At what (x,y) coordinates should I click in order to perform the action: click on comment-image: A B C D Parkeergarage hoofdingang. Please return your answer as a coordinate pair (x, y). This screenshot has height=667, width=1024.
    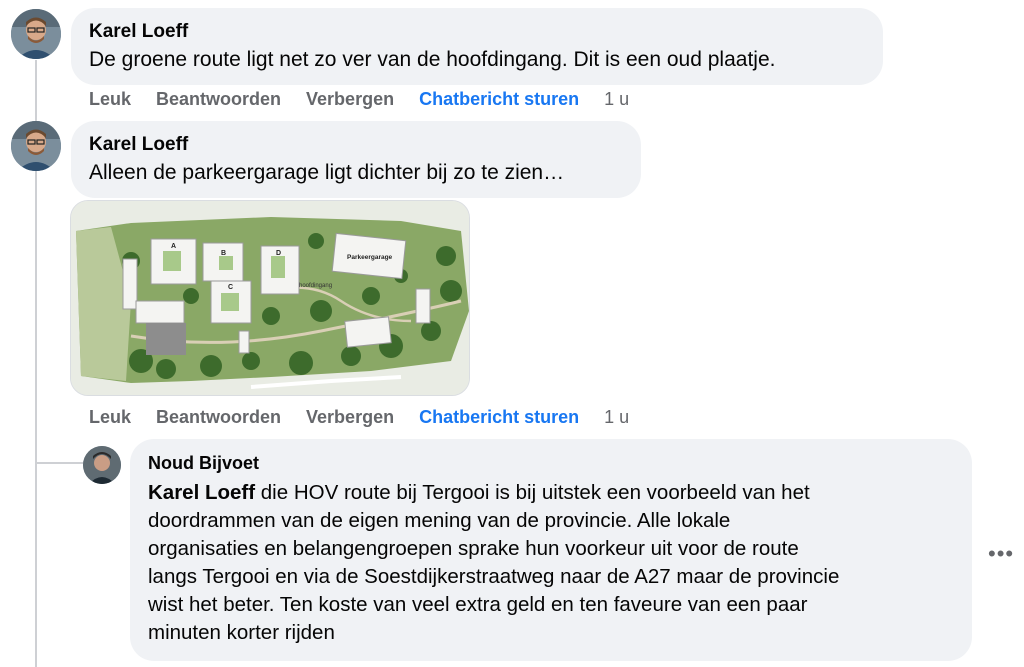
    Looking at the image, I should click on (270, 298).